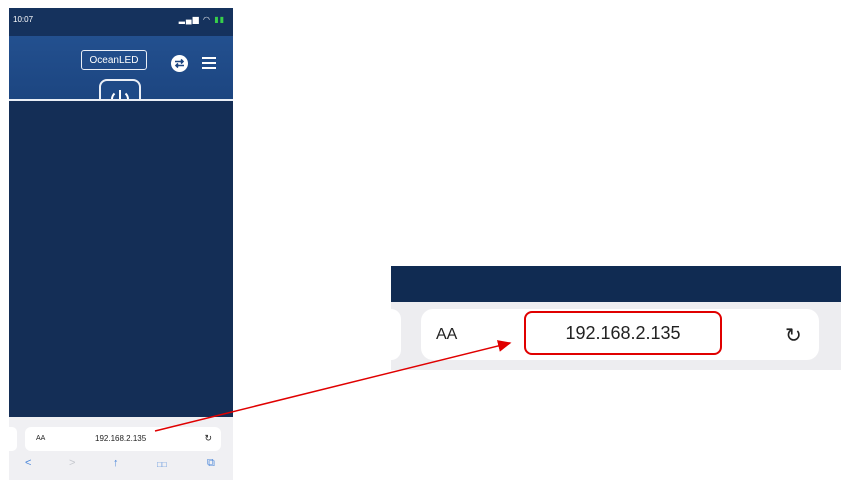 The width and height of the screenshot is (841, 480). Describe the element at coordinates (616, 284) in the screenshot. I see `zoomed-app-edge` at that location.